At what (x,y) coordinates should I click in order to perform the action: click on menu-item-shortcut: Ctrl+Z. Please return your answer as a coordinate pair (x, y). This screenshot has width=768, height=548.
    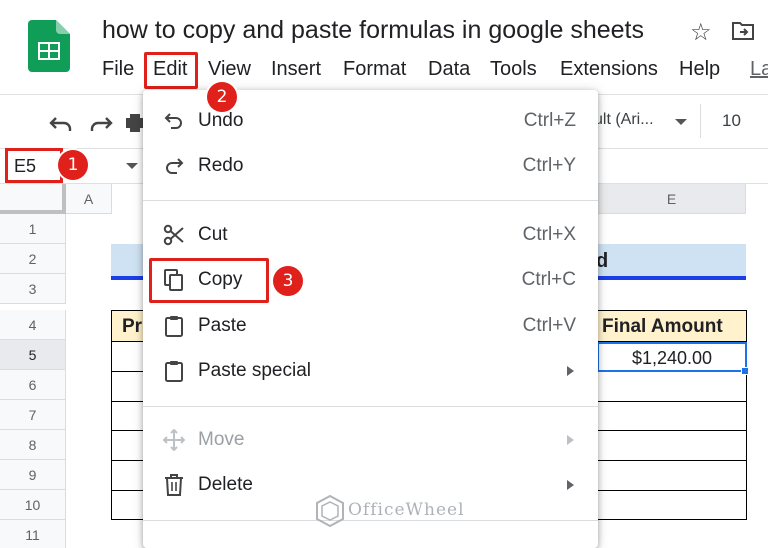
    Looking at the image, I should click on (549, 120).